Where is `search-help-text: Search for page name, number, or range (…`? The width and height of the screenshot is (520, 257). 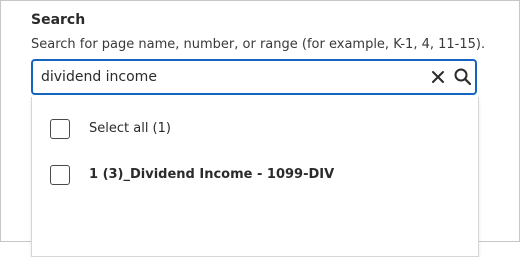 search-help-text: Search for page name, number, or range (… is located at coordinates (258, 44).